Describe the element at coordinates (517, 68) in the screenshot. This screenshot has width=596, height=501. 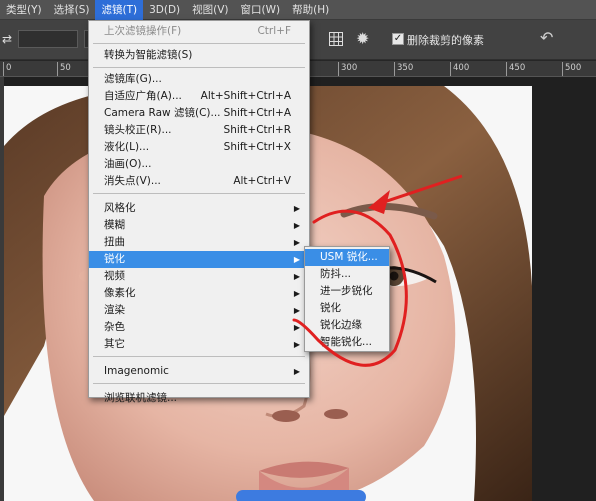
I see `ruler-label: 450` at that location.